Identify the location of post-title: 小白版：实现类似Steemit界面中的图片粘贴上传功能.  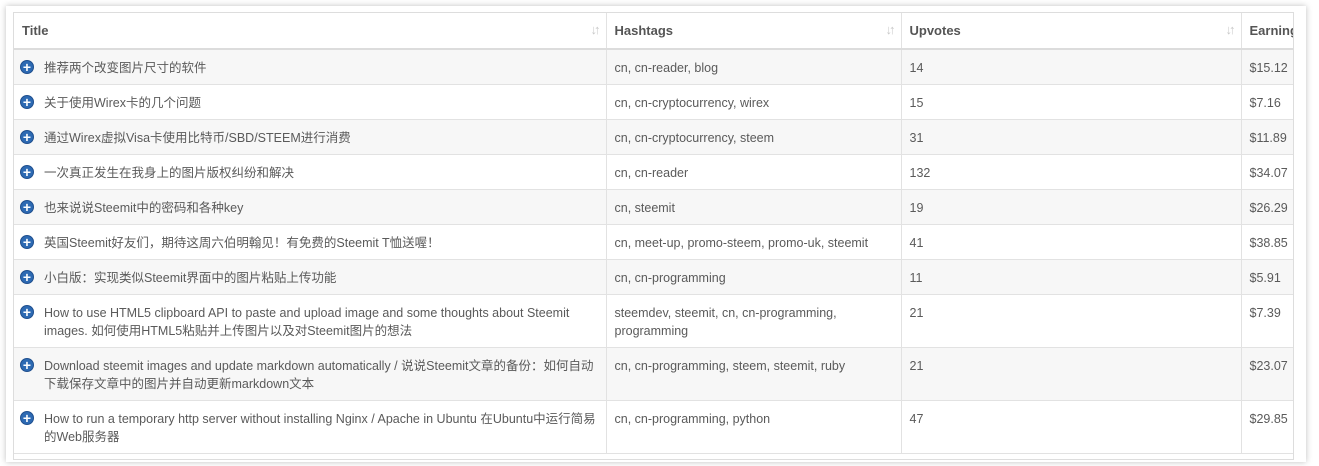
(321, 273).